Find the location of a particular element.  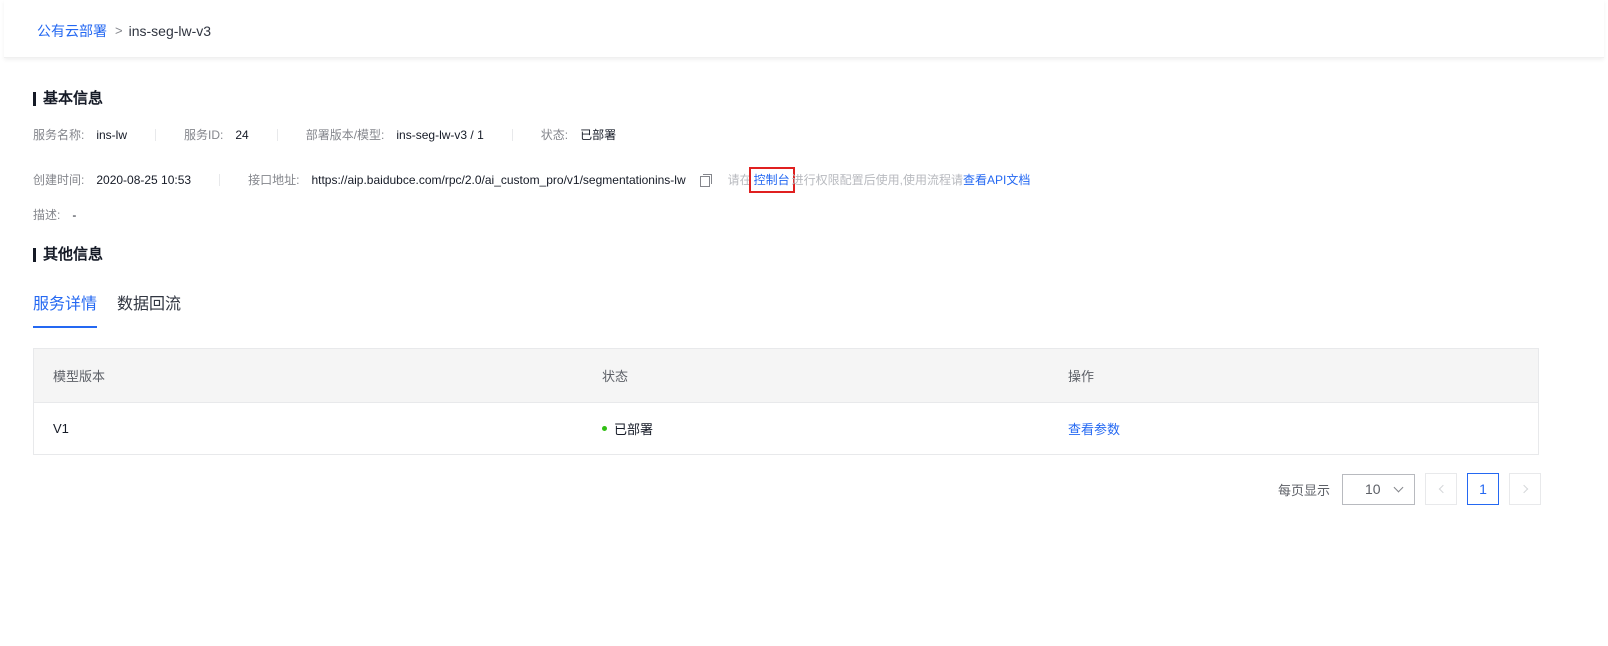

created-time-item: 创建时间: 2020-08-25 10:53 is located at coordinates (112, 180).